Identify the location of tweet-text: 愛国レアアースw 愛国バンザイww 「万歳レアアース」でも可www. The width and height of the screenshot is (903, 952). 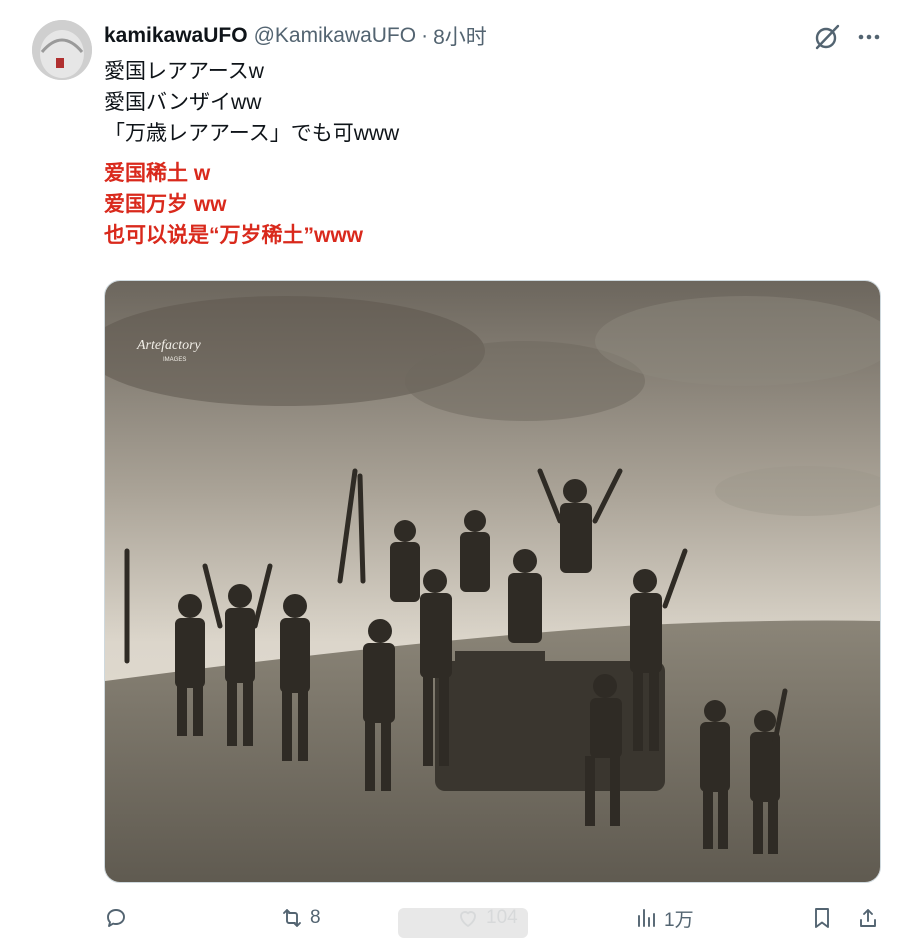
(251, 102).